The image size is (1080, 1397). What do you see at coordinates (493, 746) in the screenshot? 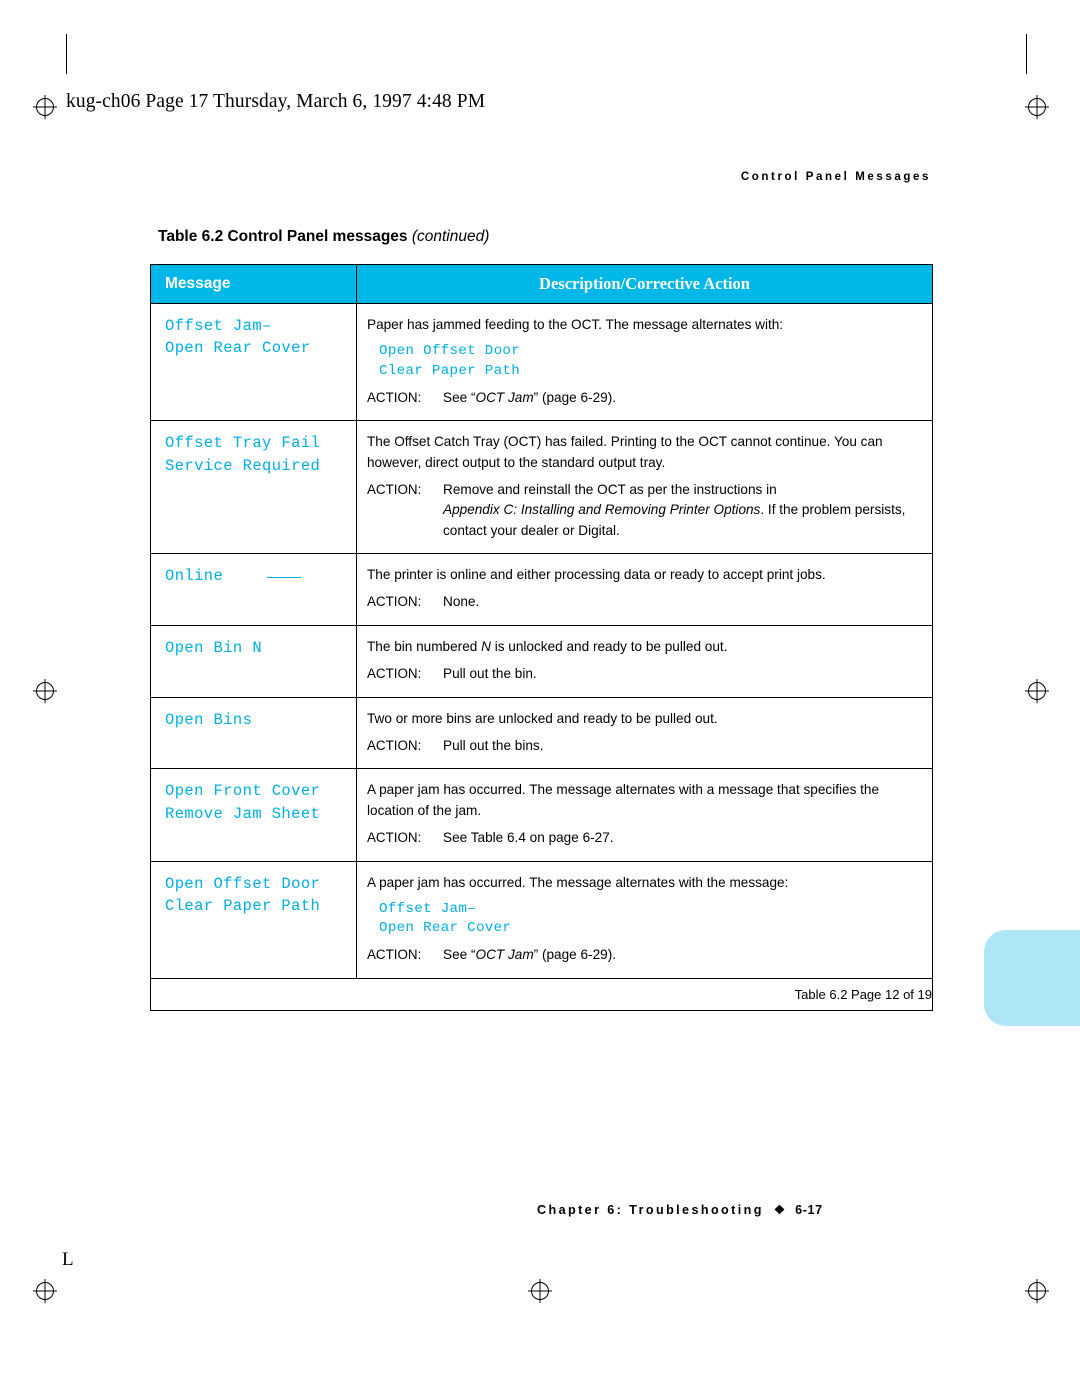
I see `action-text: Pull out the bins.` at bounding box center [493, 746].